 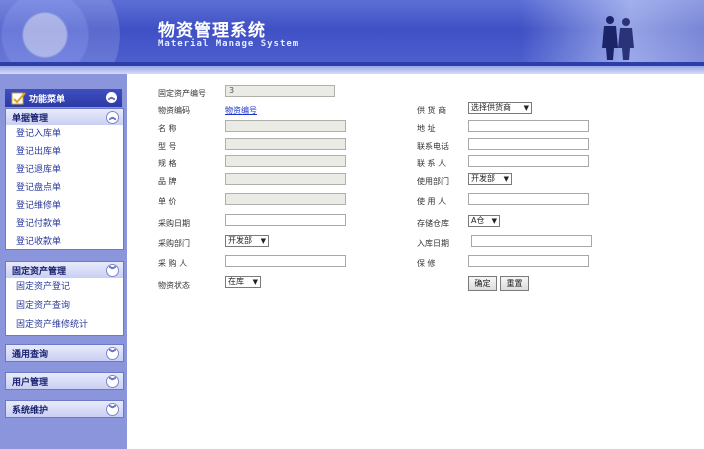 I want to click on purchaser-field, so click(x=285, y=261).